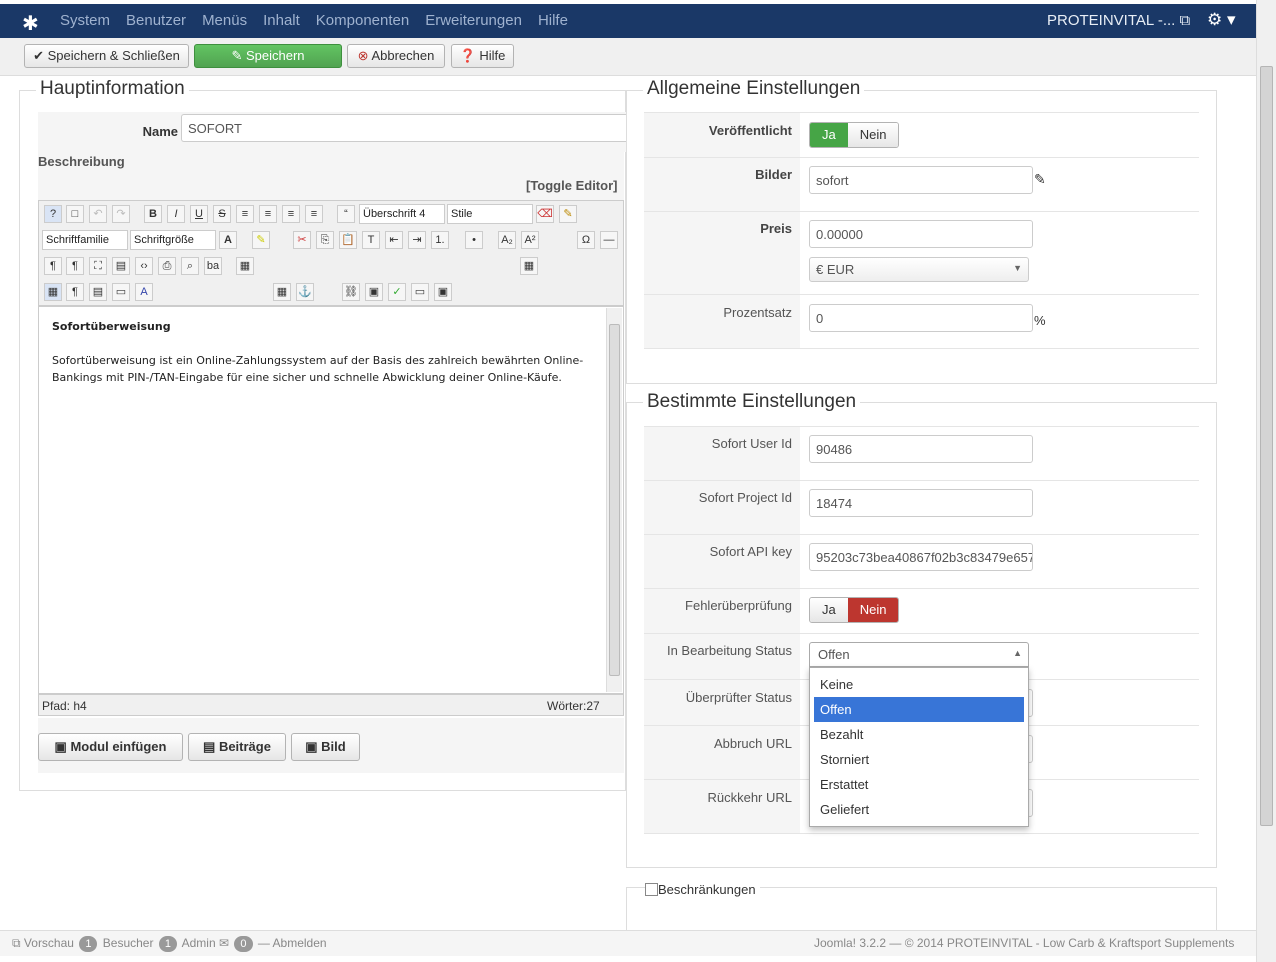 The width and height of the screenshot is (1276, 962). What do you see at coordinates (300, 943) in the screenshot?
I see `logout-link: Abmelden` at bounding box center [300, 943].